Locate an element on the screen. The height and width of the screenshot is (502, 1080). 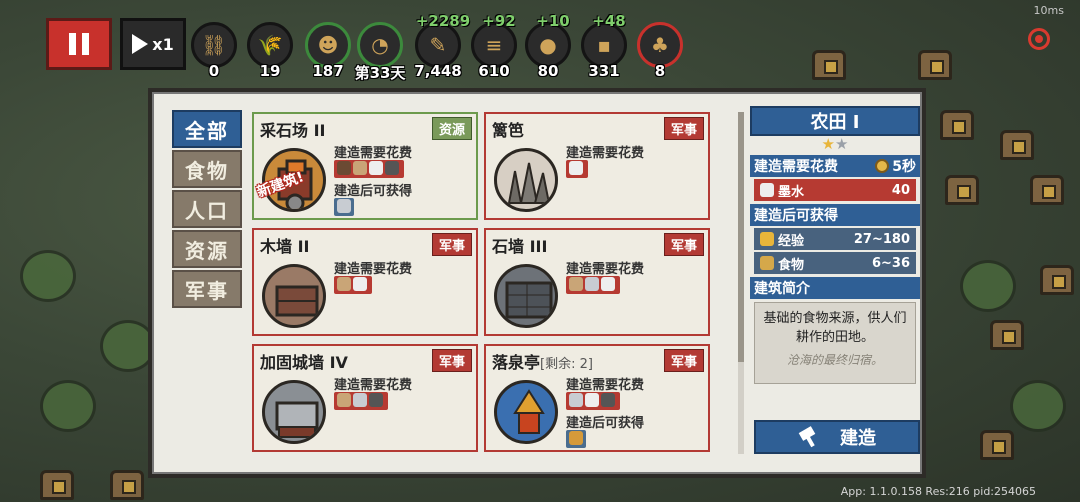
tab-population: 人口 is located at coordinates (207, 209).